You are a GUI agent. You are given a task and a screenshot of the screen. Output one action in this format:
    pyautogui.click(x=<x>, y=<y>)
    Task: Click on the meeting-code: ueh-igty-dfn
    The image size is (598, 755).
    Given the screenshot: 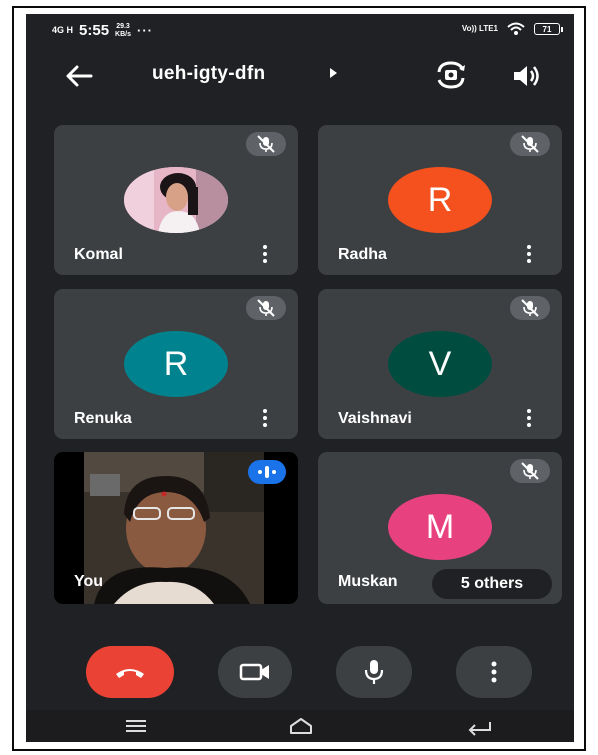 What is the action you would take?
    pyautogui.click(x=208, y=74)
    